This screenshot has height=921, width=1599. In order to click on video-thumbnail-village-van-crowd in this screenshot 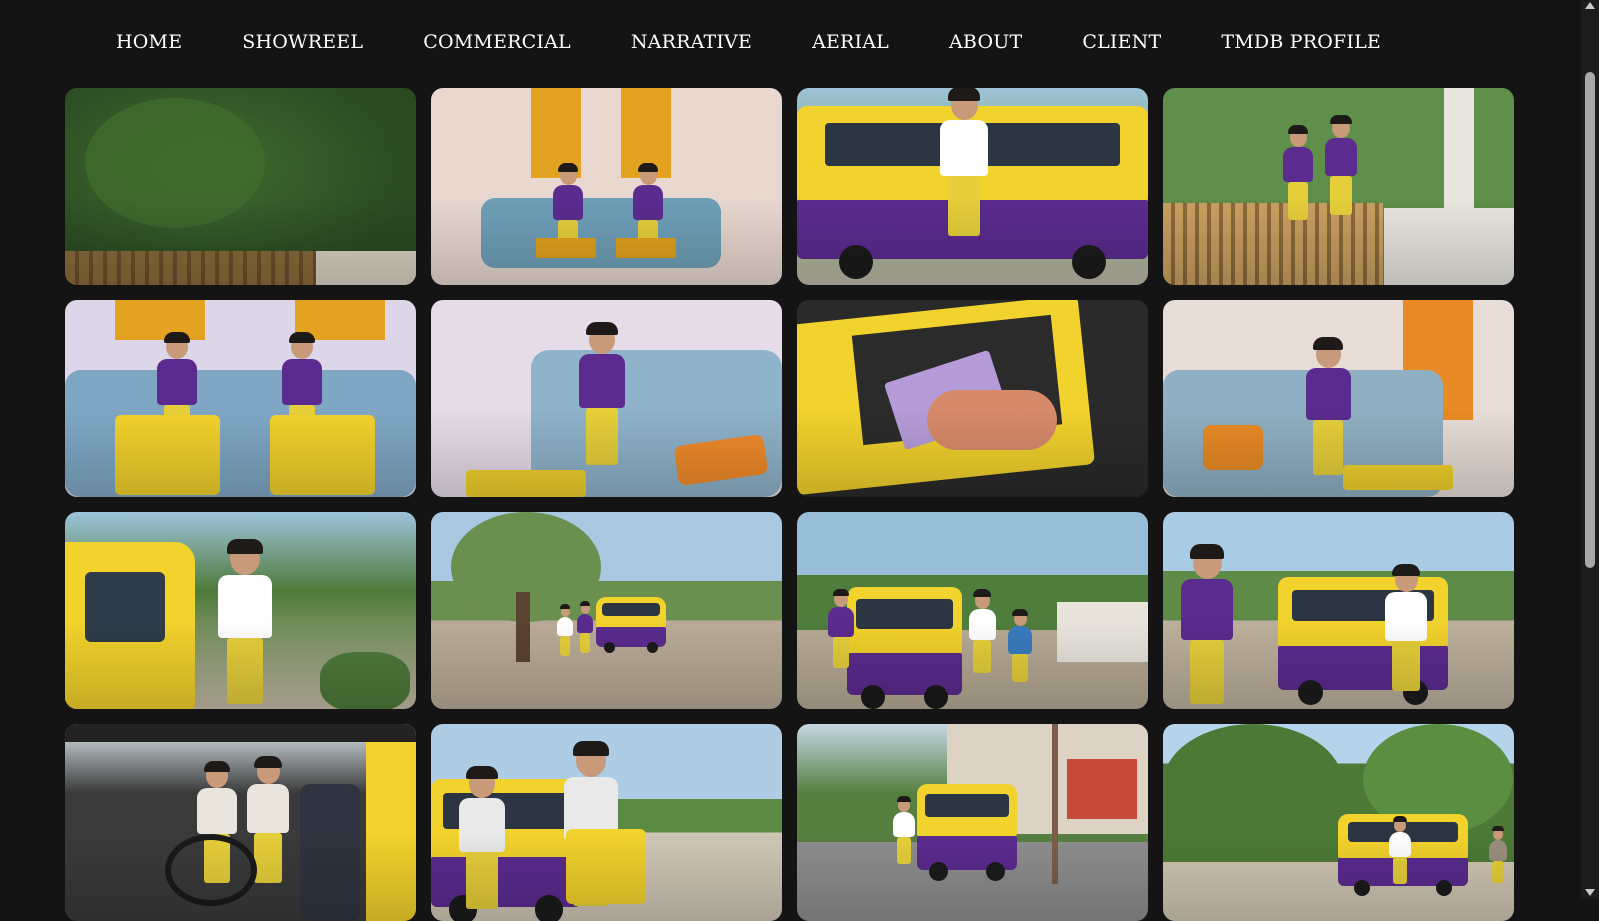, I will do `click(972, 610)`.